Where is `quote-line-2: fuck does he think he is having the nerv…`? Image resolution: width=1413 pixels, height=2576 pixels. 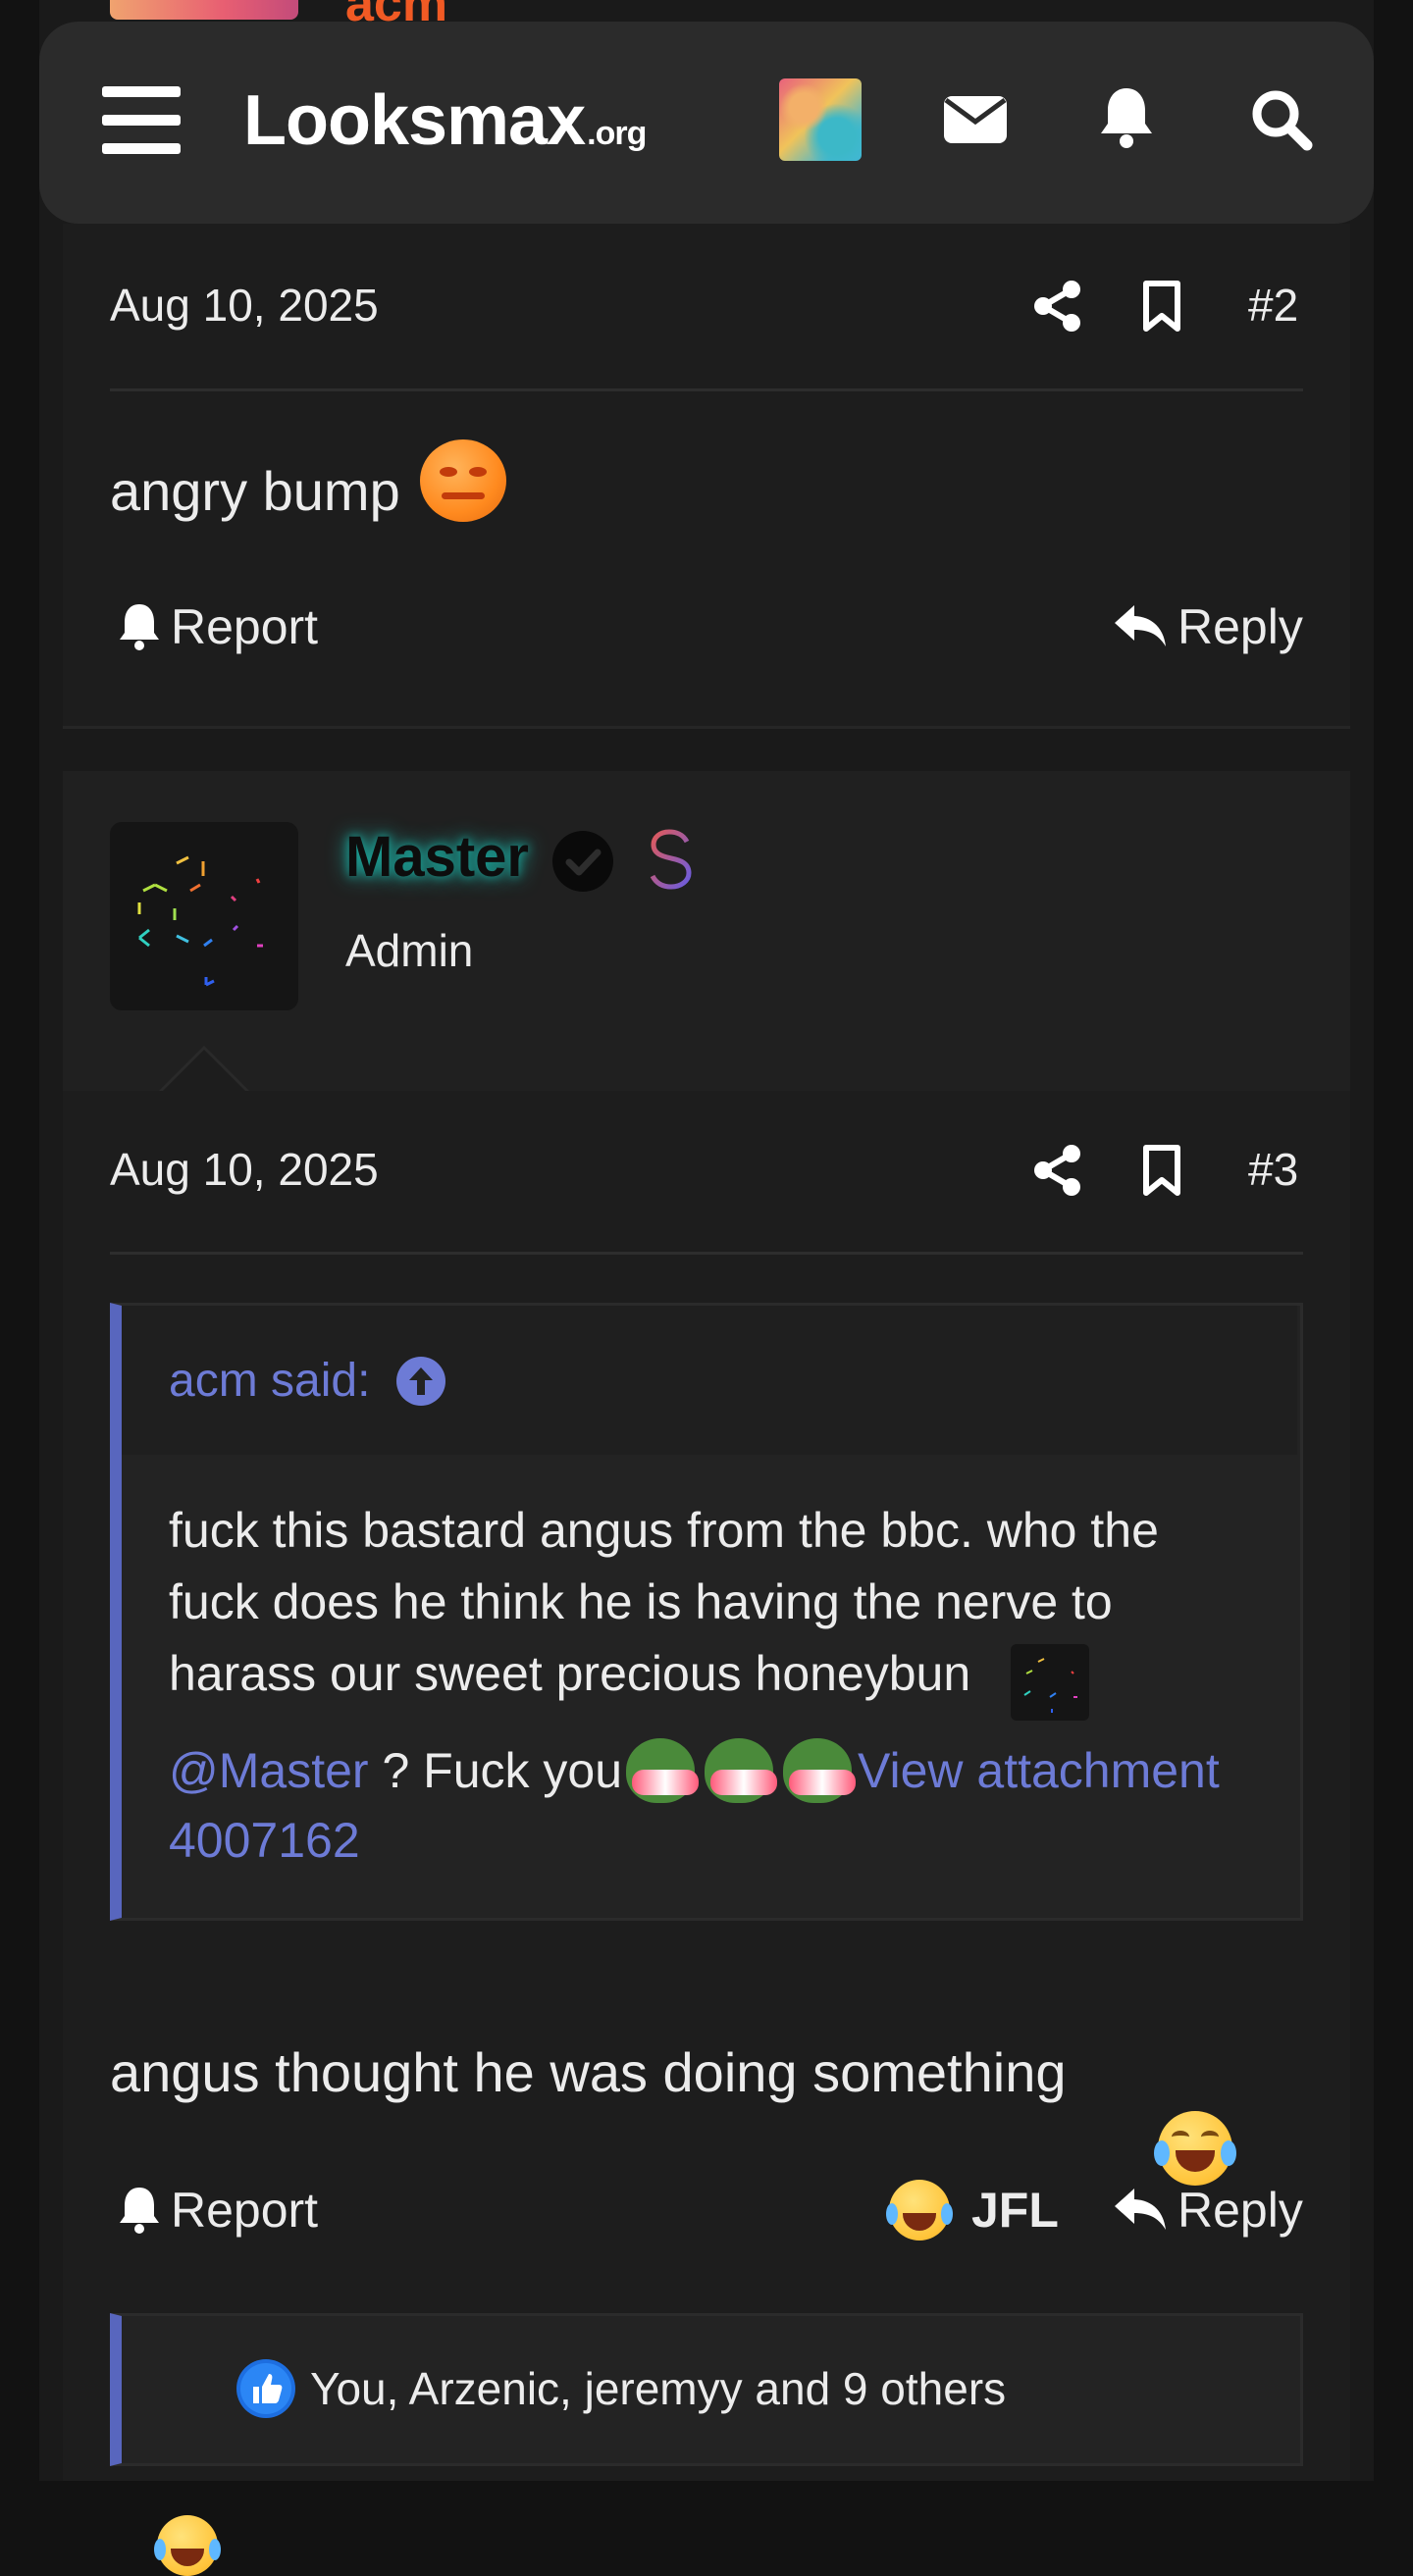
quote-line-2: fuck does he think he is having the nerv… is located at coordinates (641, 1601).